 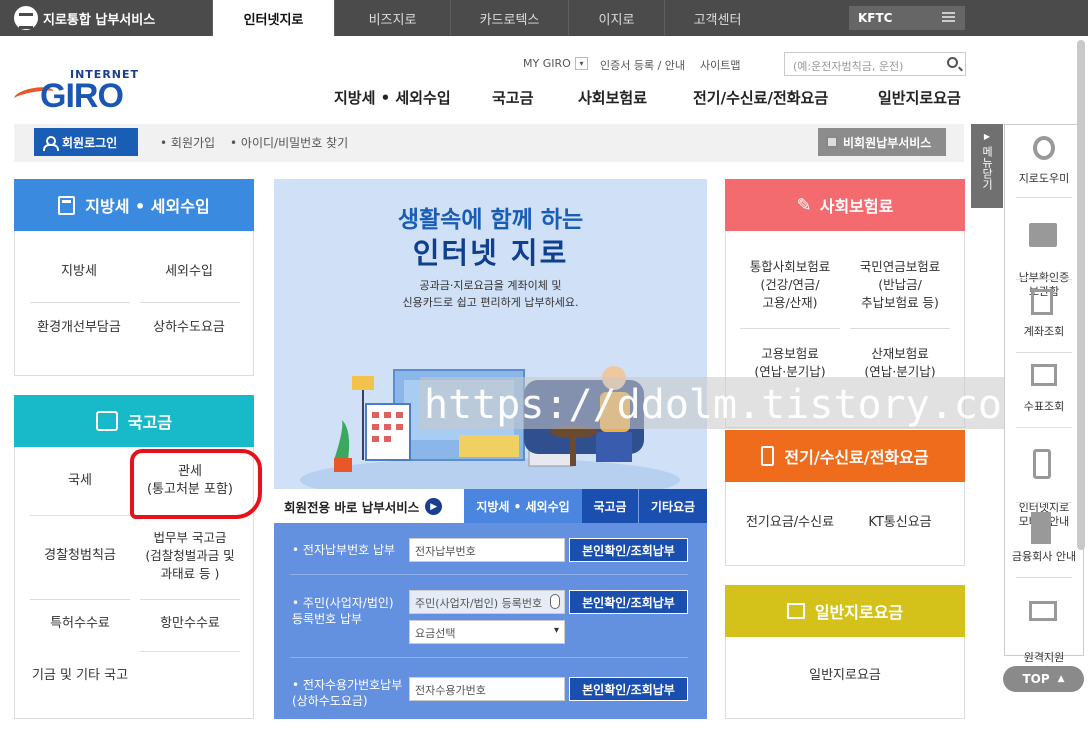 I want to click on kftc-label: KFTC, so click(x=875, y=18).